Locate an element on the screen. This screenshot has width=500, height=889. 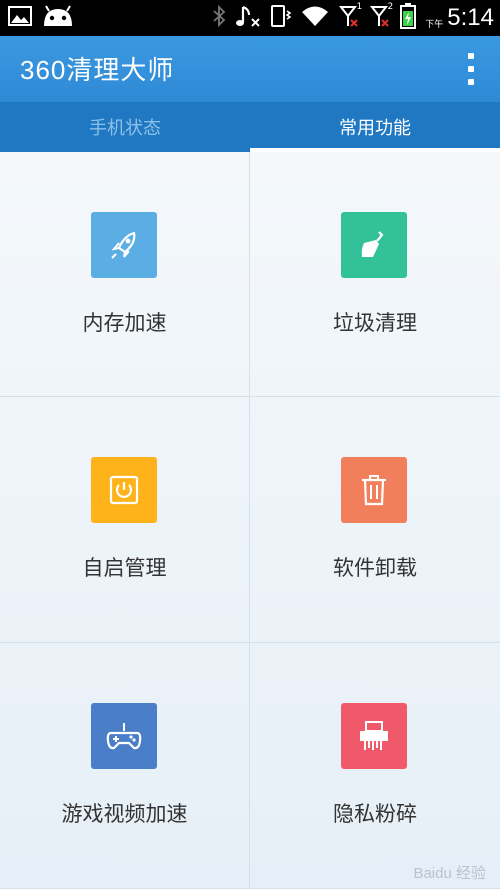
tab-bar: 手机状态 常用功能 is located at coordinates (250, 127).